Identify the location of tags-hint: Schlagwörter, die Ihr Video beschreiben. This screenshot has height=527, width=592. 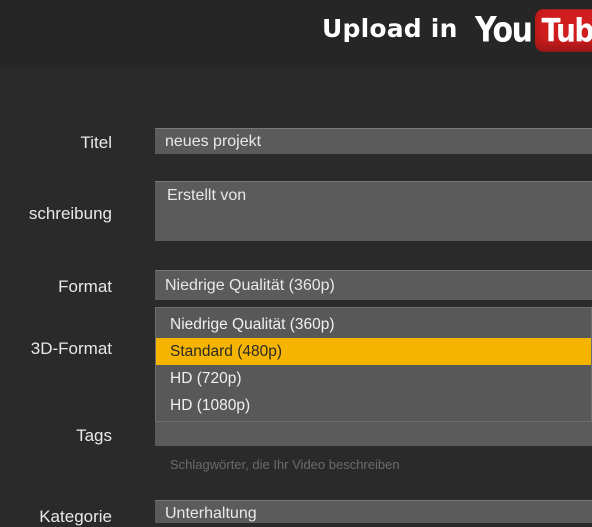
(285, 464).